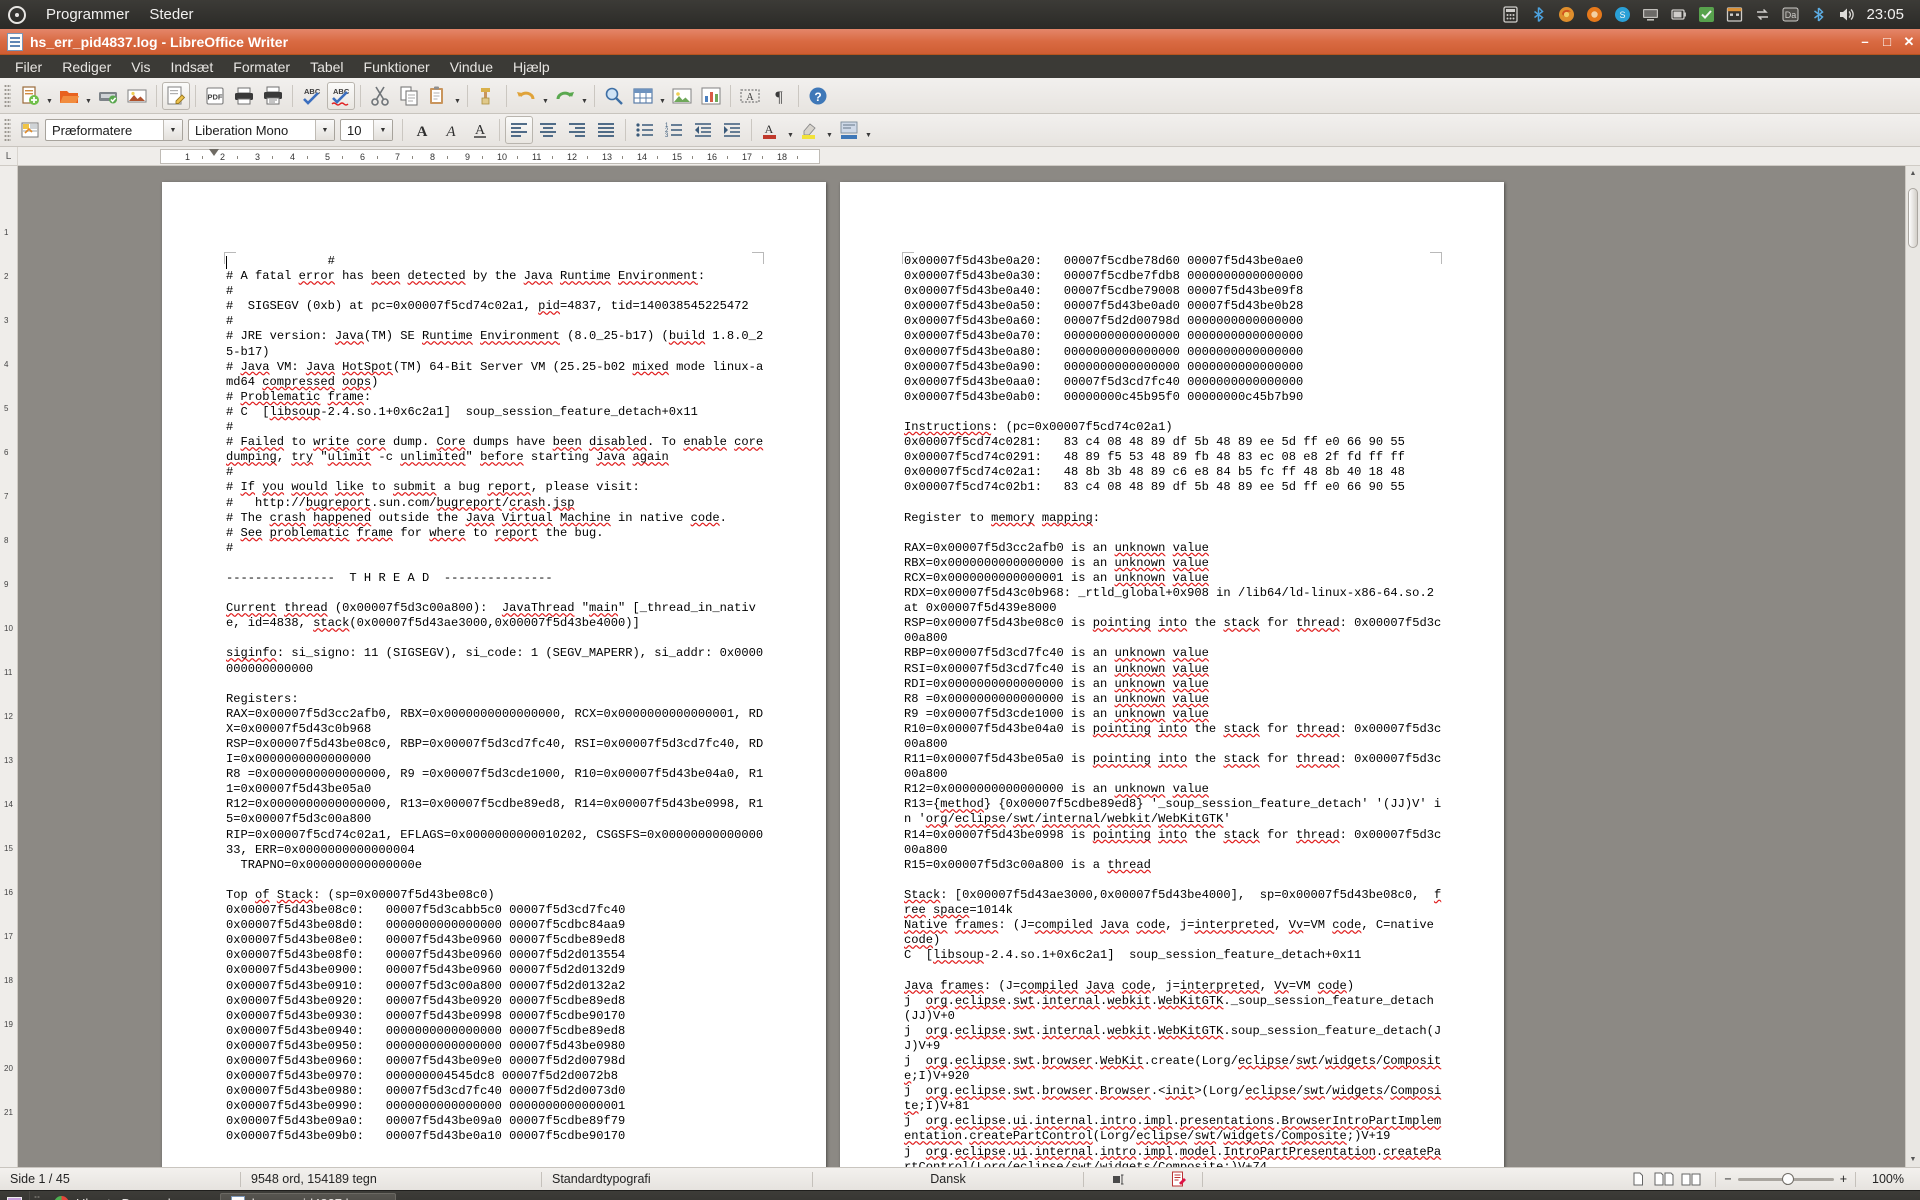 This screenshot has width=1920, height=1200. What do you see at coordinates (1639, 1179) in the screenshot?
I see `single-page-view-icon` at bounding box center [1639, 1179].